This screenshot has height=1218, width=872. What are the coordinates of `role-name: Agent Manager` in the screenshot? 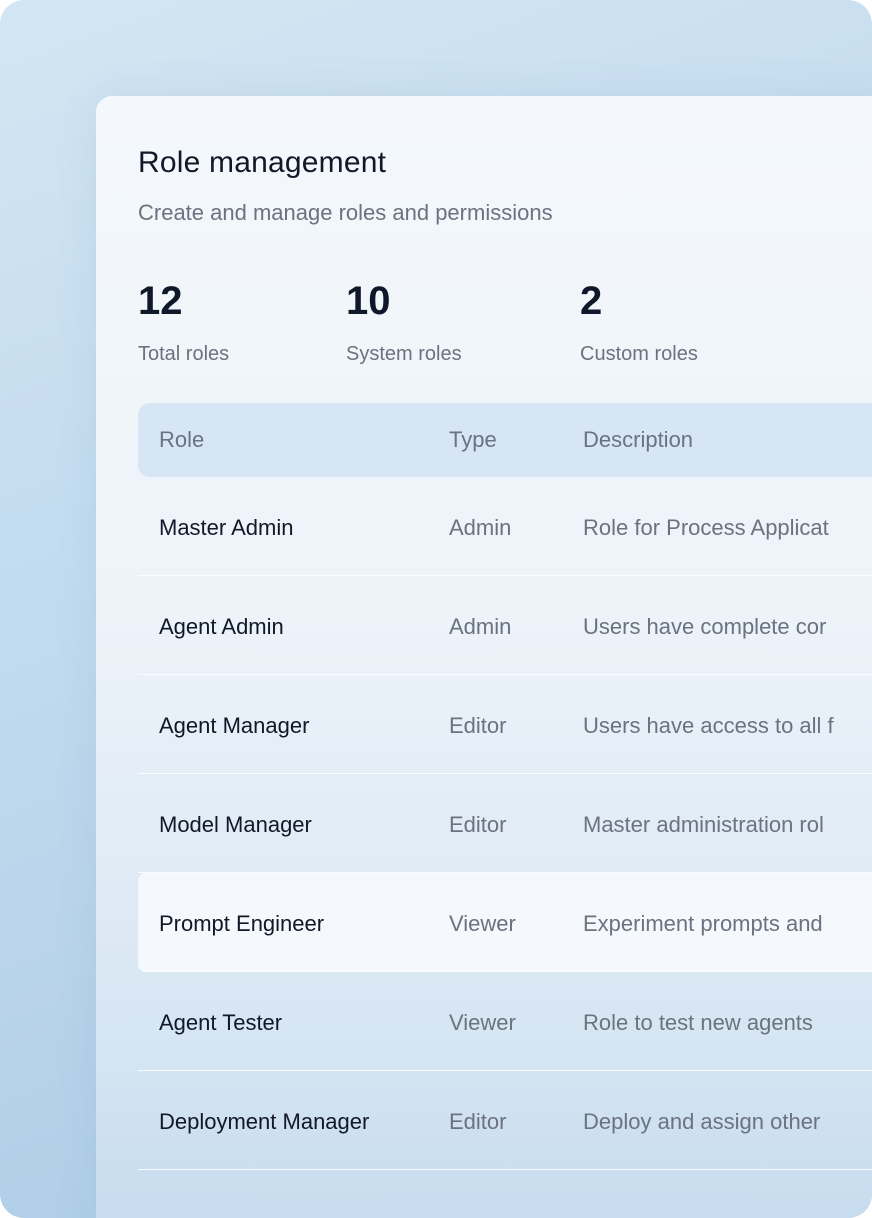 It's located at (234, 725).